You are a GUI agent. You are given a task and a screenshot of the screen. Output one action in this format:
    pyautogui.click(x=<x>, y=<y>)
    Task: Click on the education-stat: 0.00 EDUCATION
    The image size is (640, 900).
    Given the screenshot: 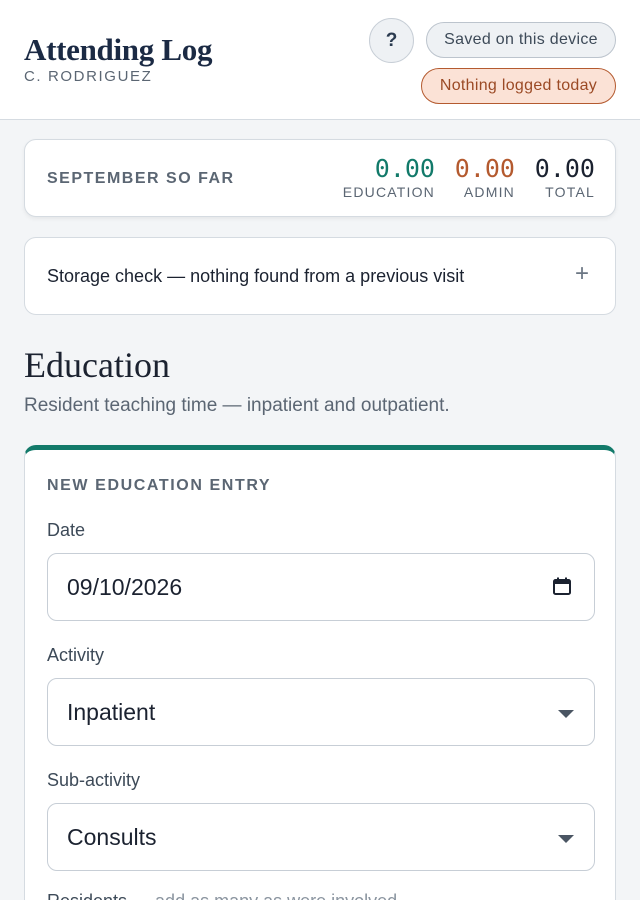 What is the action you would take?
    pyautogui.click(x=388, y=177)
    